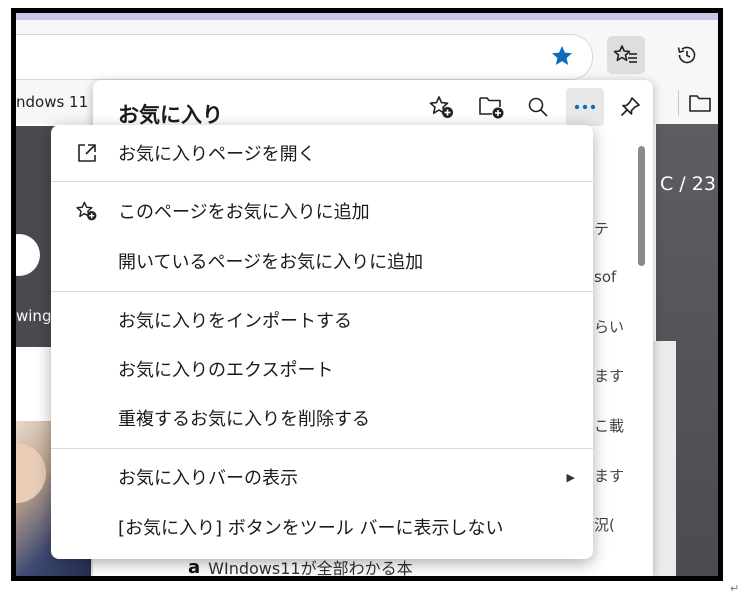 This screenshot has height=596, width=743. What do you see at coordinates (235, 321) in the screenshot?
I see `menu-item-label: お気に入りをインポートする` at bounding box center [235, 321].